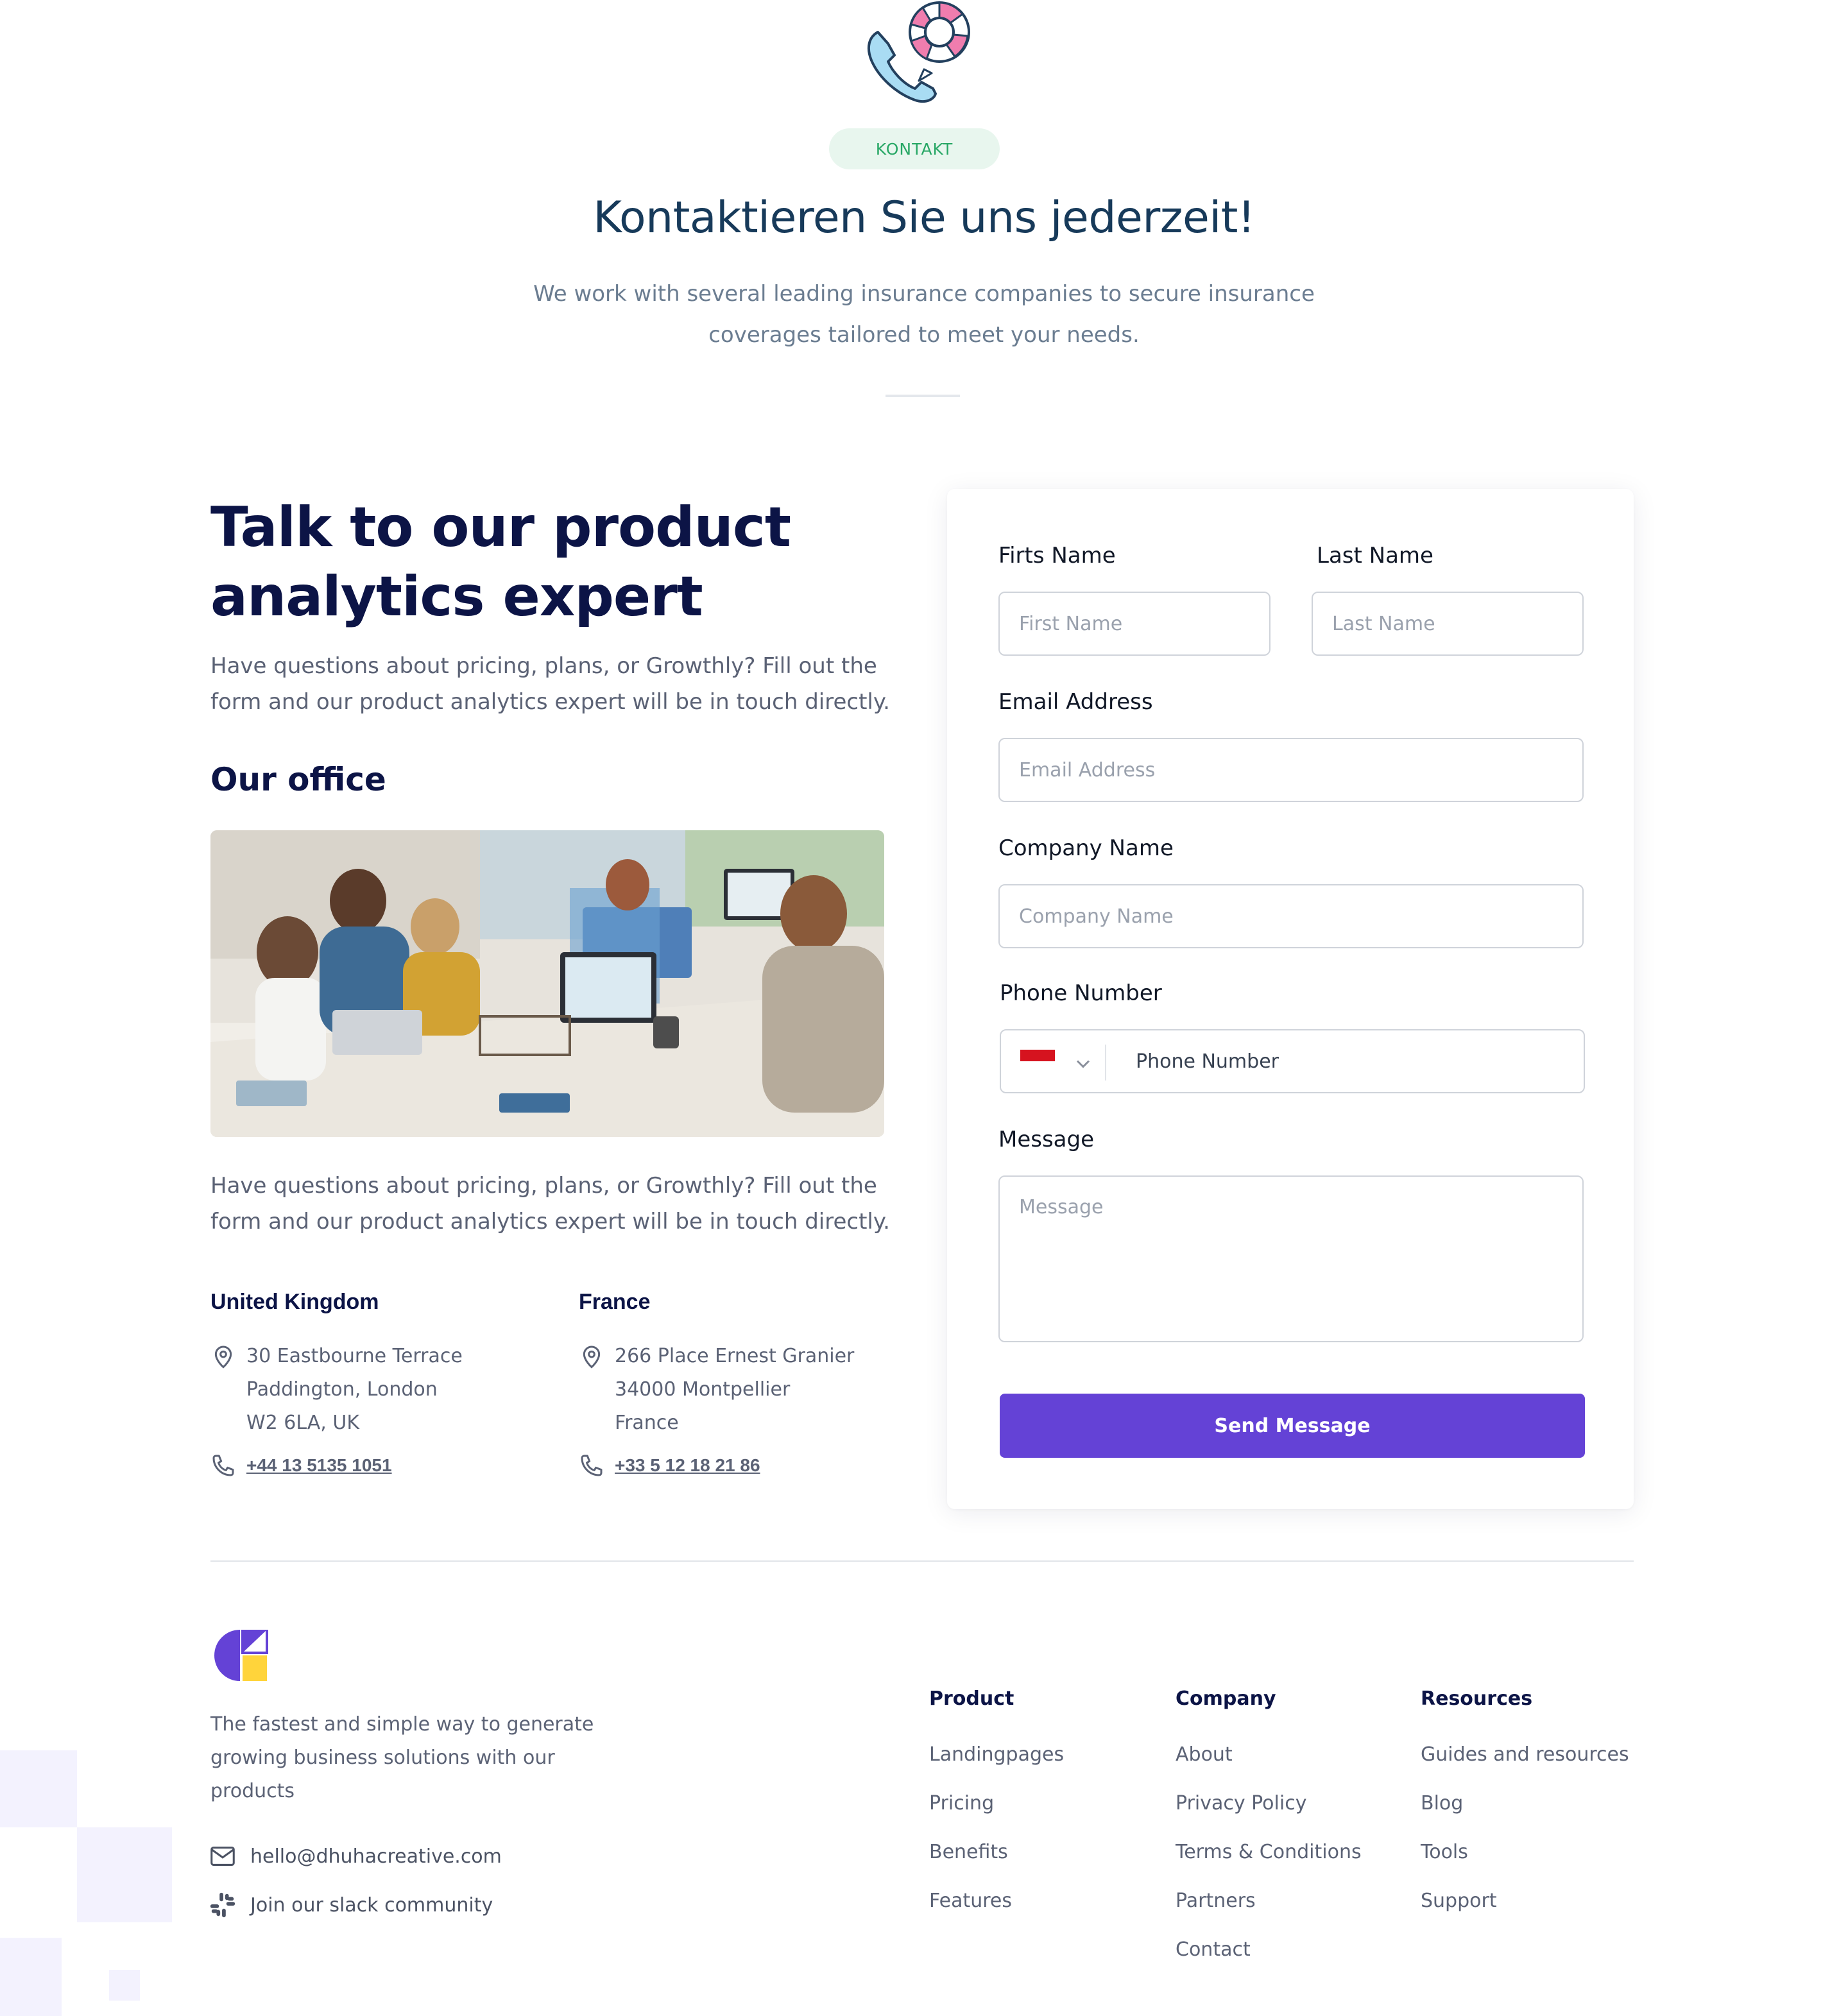  I want to click on company-input, so click(1291, 916).